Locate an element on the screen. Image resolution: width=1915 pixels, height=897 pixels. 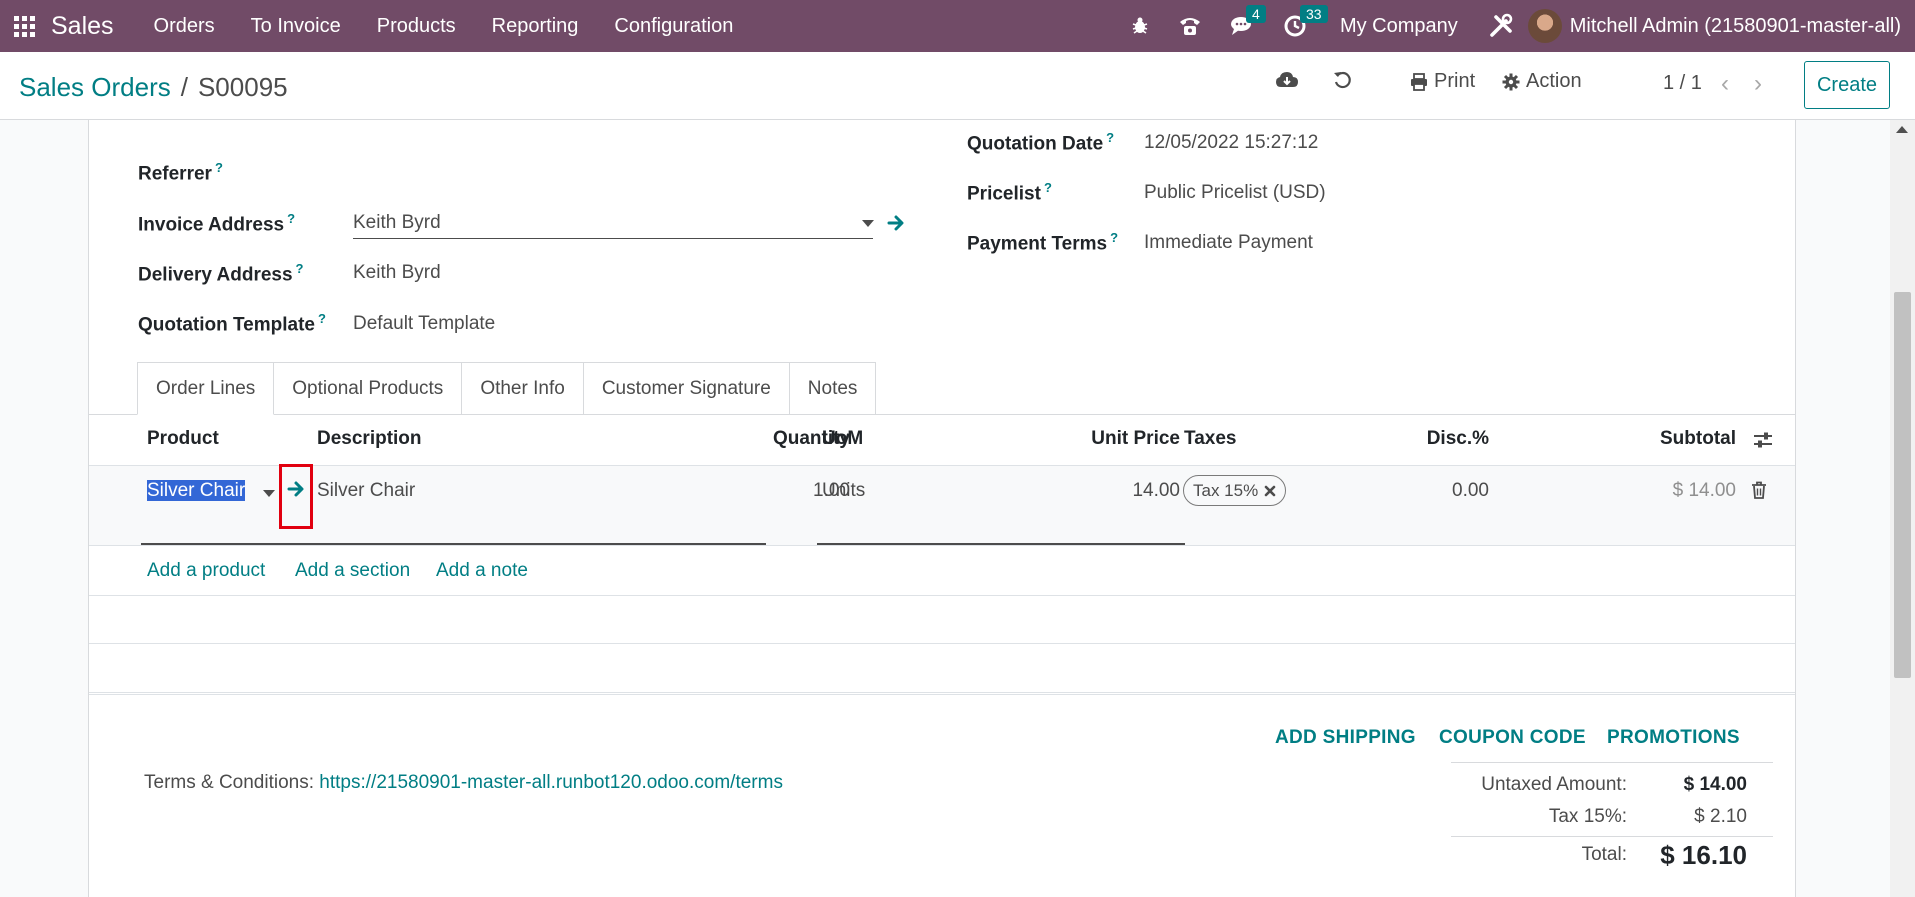
tab-other-info: Other Info is located at coordinates (523, 388).